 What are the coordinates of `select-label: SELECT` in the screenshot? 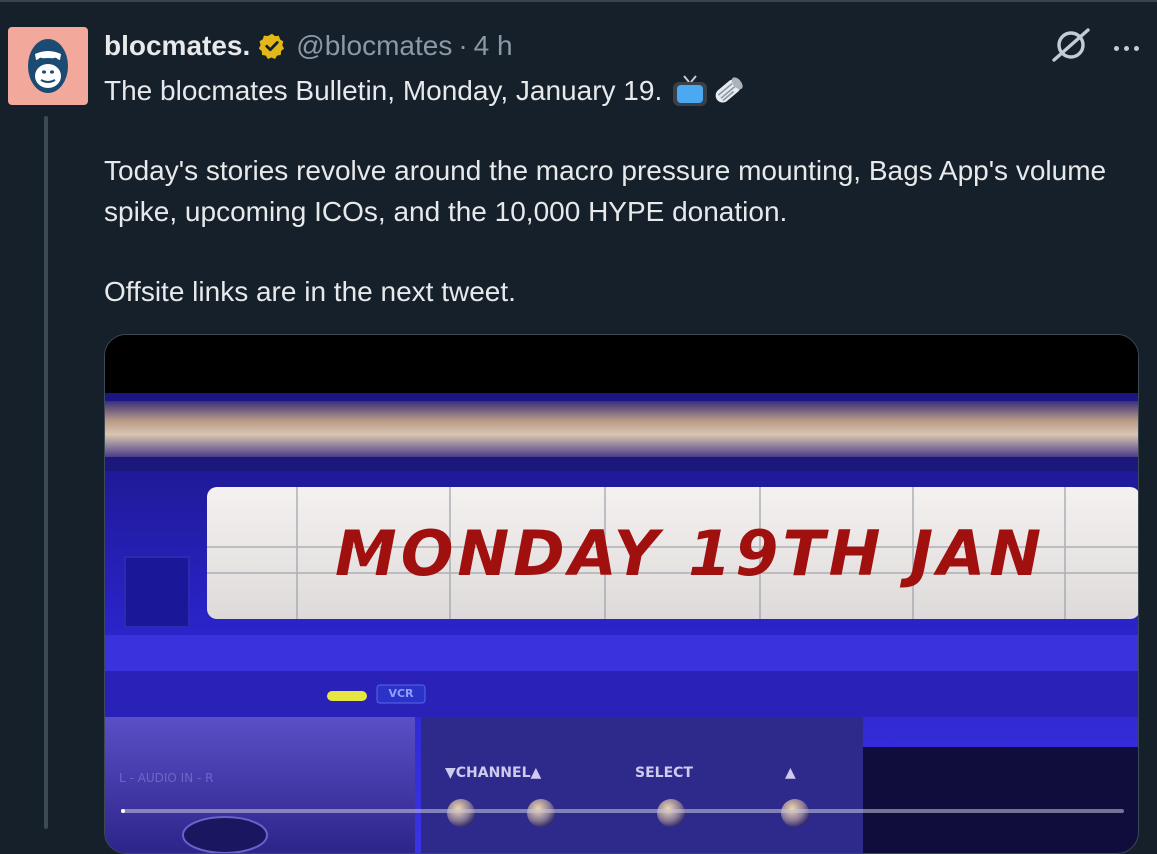 It's located at (664, 773).